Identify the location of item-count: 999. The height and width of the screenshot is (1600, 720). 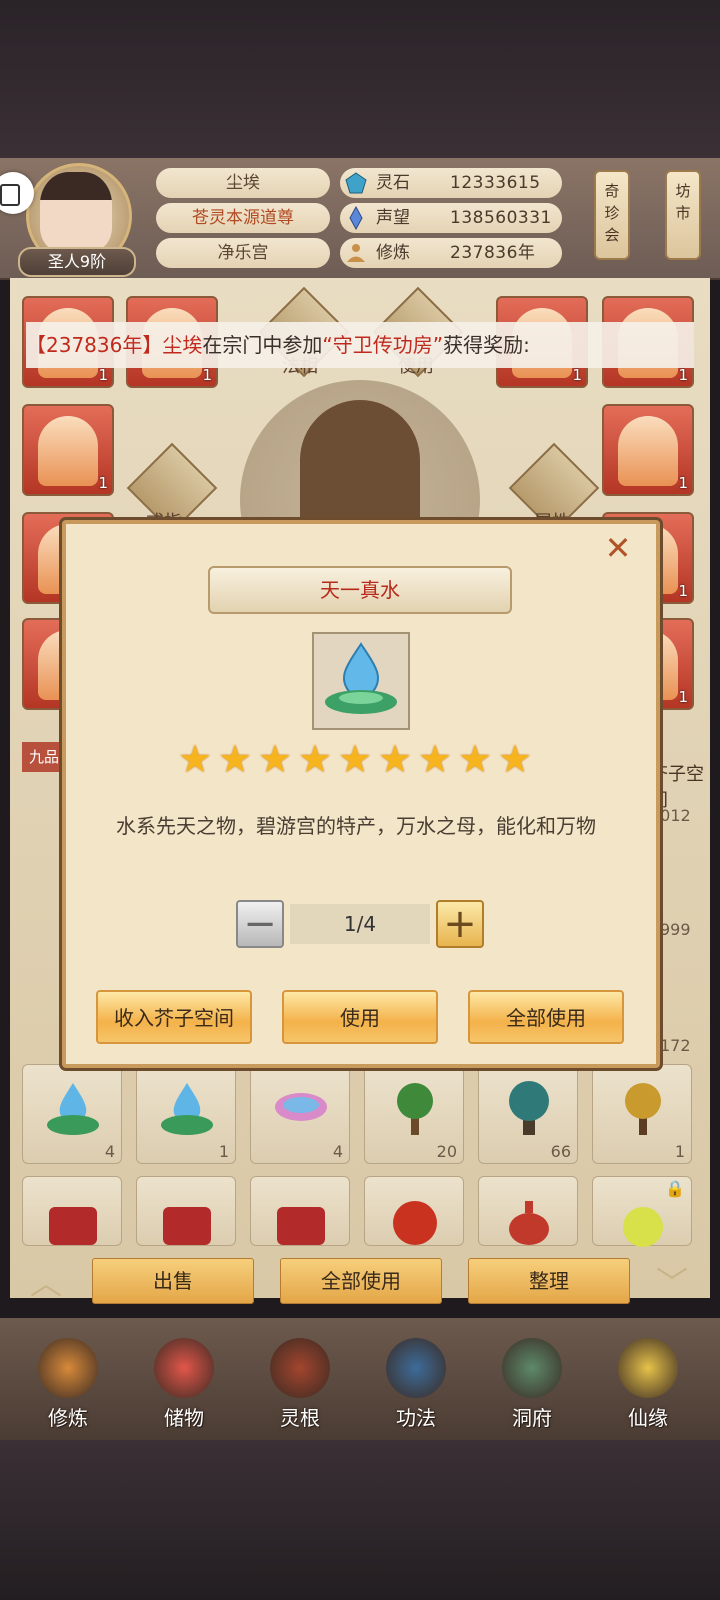
(675, 929).